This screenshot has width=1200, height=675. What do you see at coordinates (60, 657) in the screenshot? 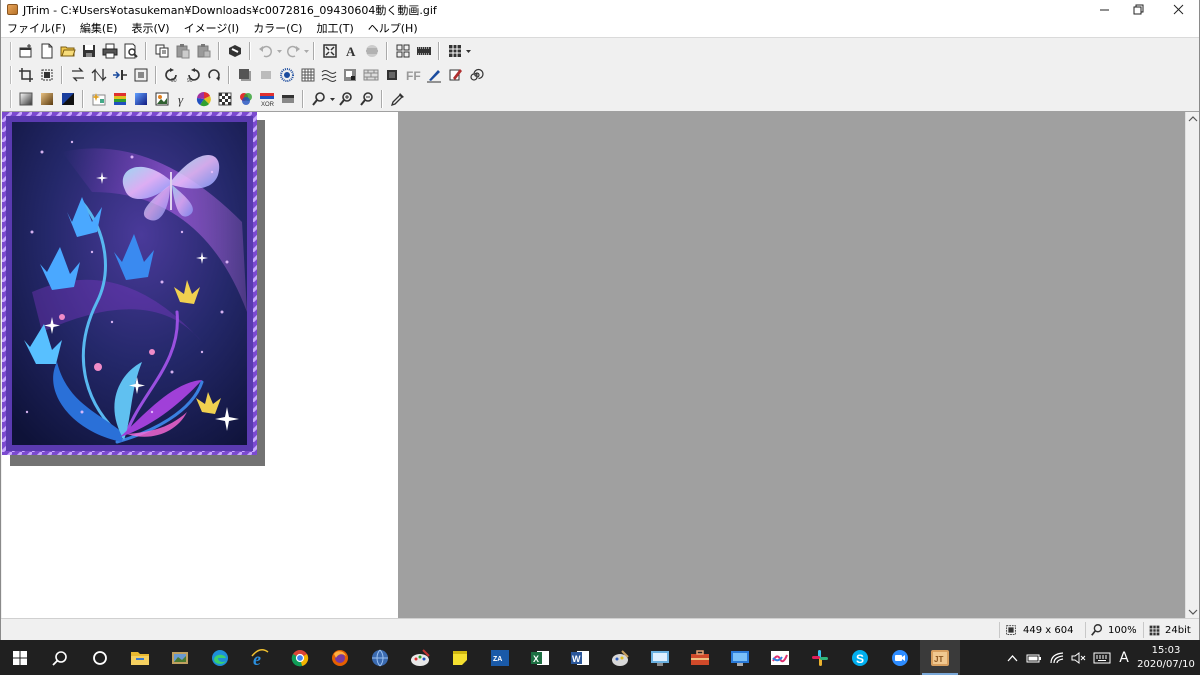
I see `search-button` at bounding box center [60, 657].